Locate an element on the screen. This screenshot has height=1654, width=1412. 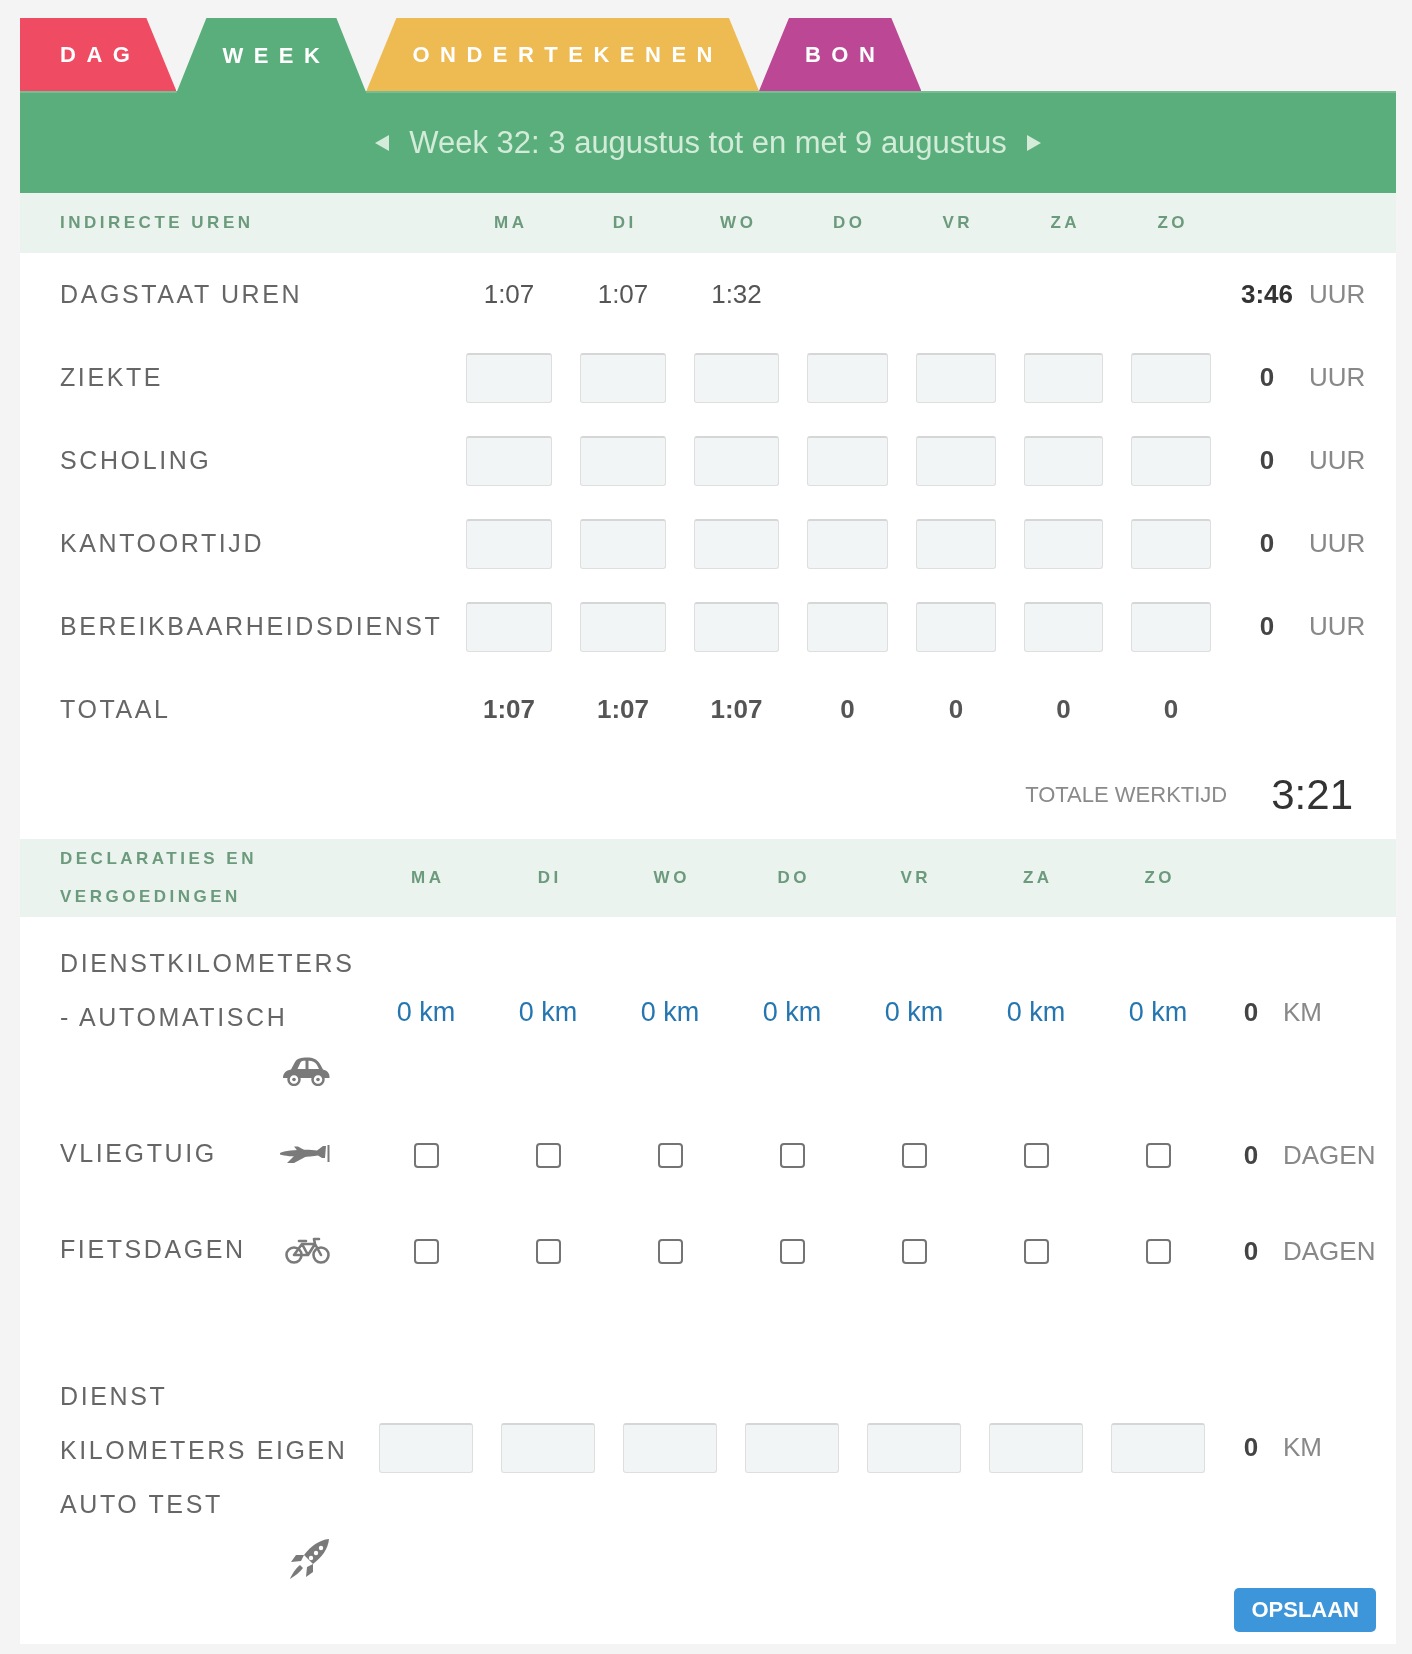
row-label: BEREIKBAARHEIDSDIENST is located at coordinates (251, 626).